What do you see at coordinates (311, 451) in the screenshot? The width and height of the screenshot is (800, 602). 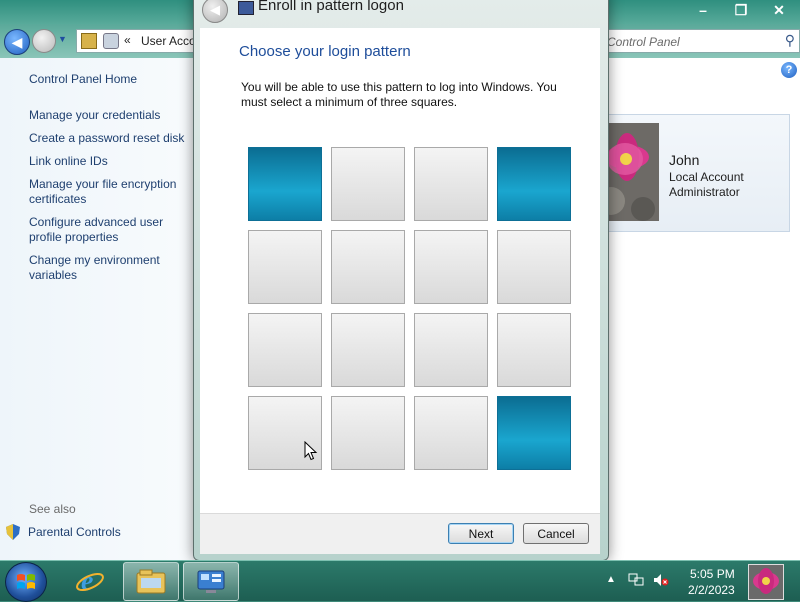 I see `mouse-cursor-icon` at bounding box center [311, 451].